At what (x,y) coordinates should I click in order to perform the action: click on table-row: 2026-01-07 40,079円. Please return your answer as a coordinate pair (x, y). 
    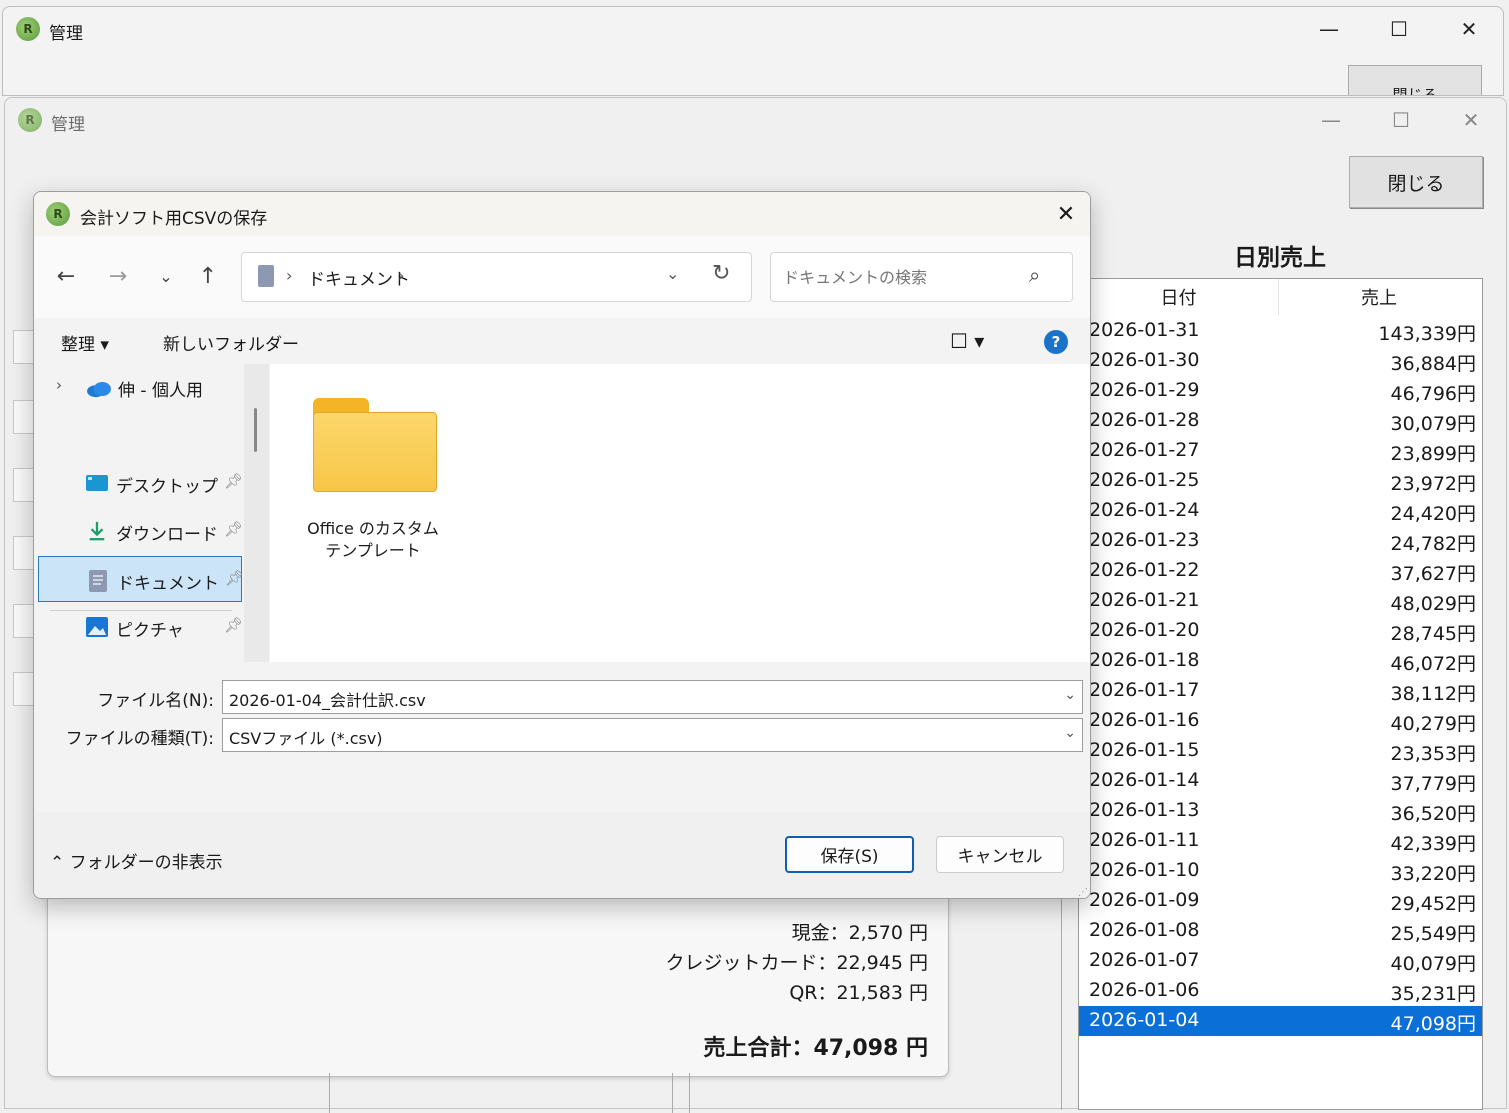
    Looking at the image, I should click on (1280, 961).